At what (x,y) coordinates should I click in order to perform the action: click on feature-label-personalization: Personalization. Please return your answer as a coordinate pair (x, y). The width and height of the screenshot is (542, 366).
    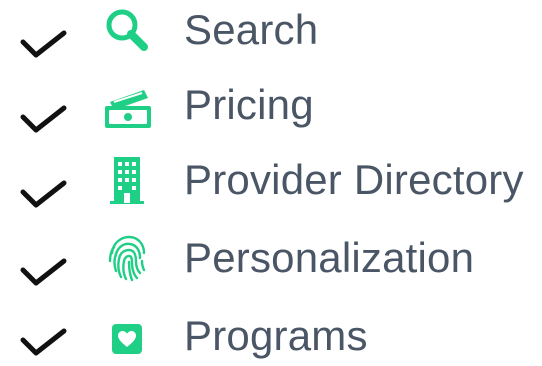
    Looking at the image, I should click on (329, 257).